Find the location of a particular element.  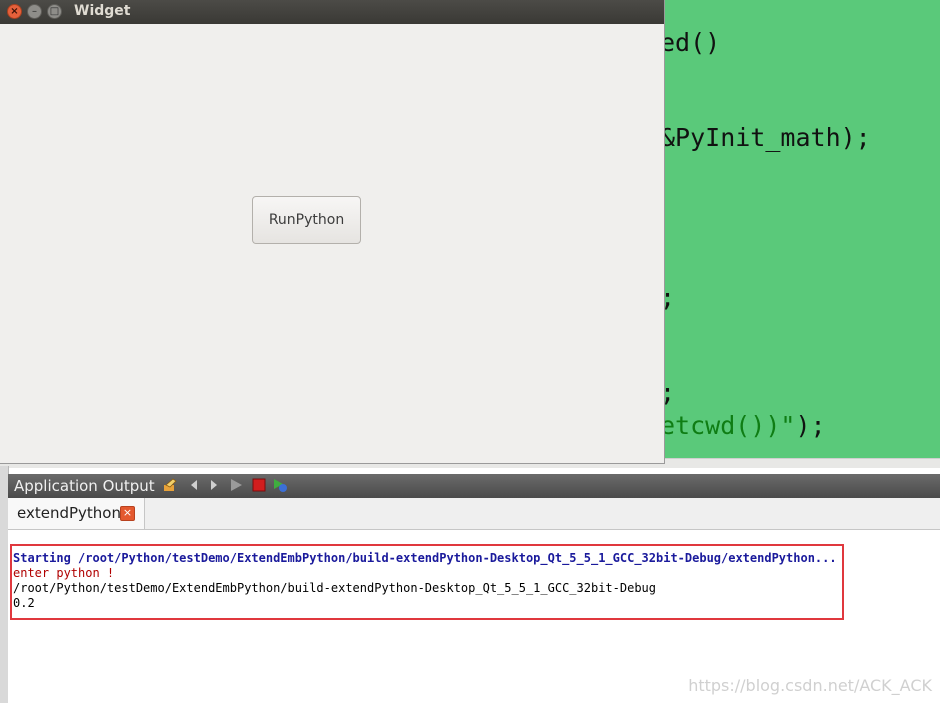

code-line: &PyInit_math); is located at coordinates (767, 137).